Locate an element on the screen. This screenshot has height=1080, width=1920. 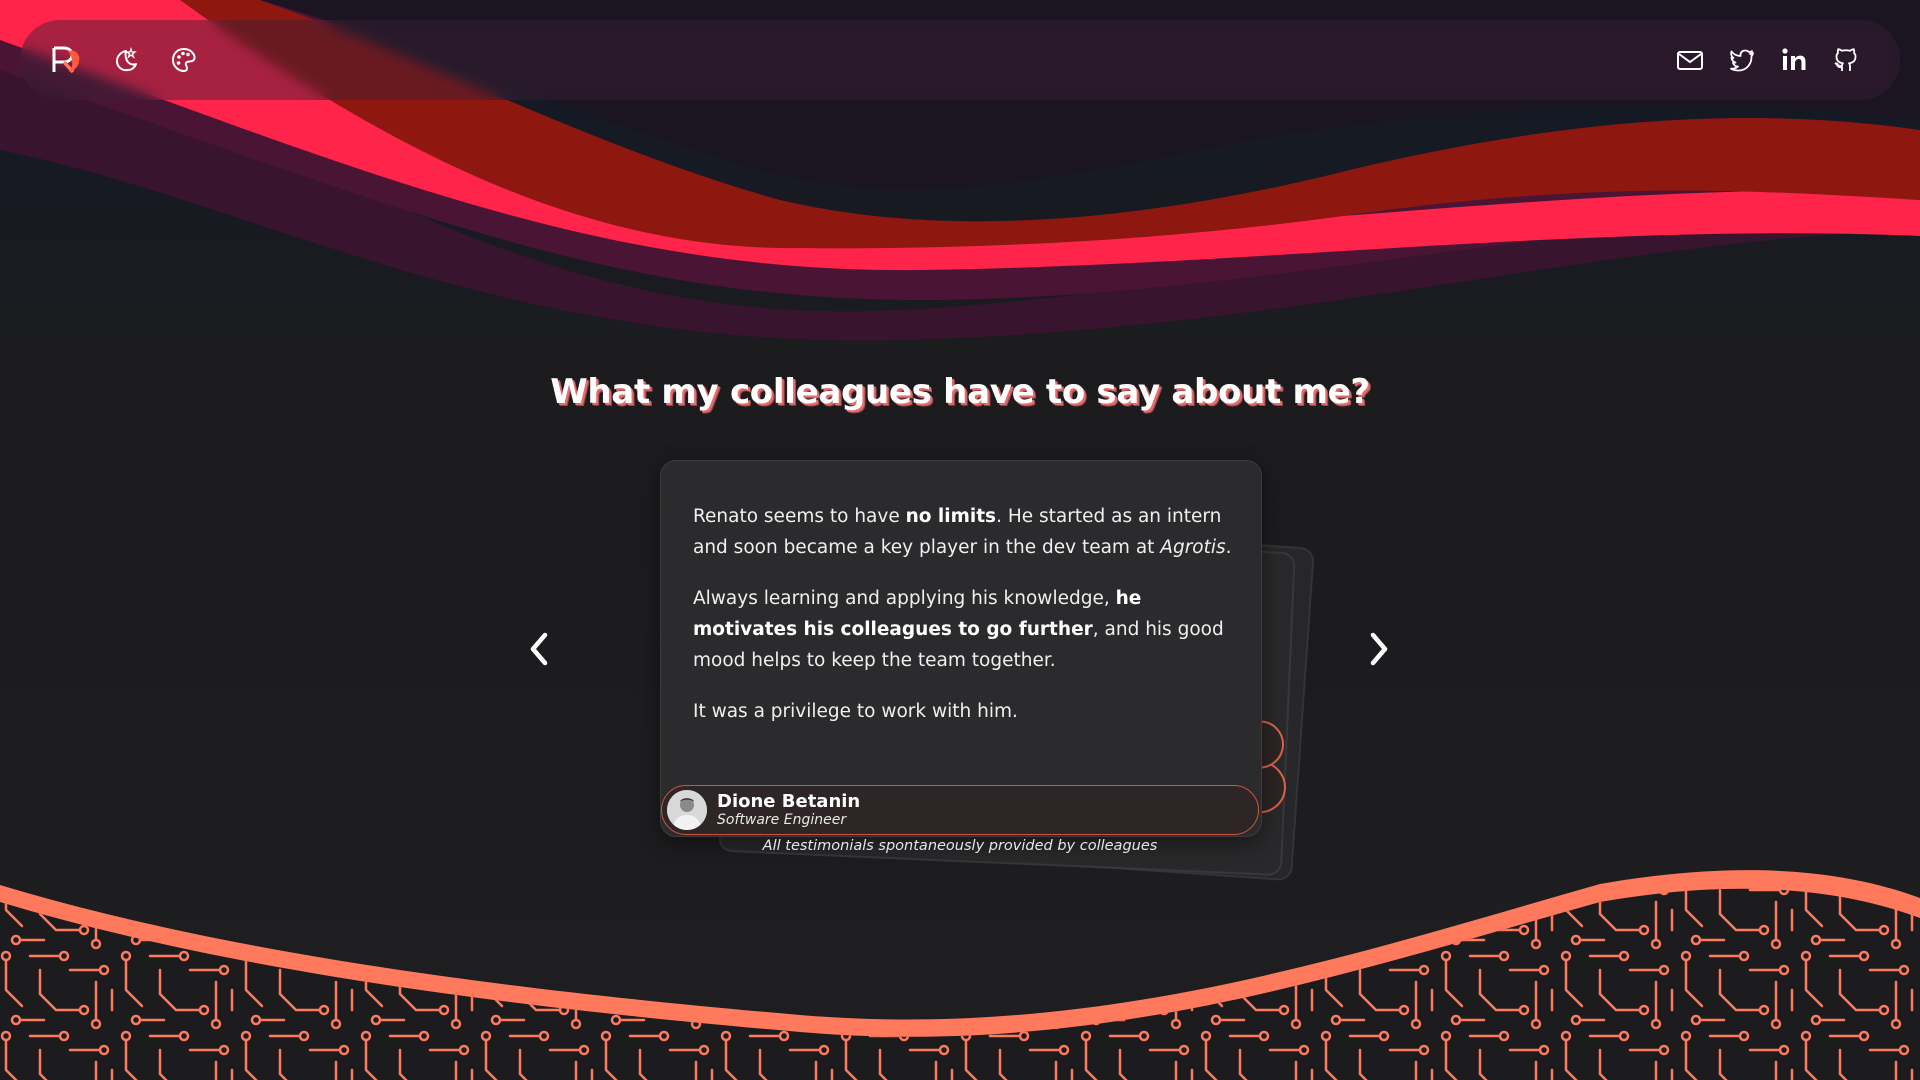
theme-toggle-button is located at coordinates (126, 60).